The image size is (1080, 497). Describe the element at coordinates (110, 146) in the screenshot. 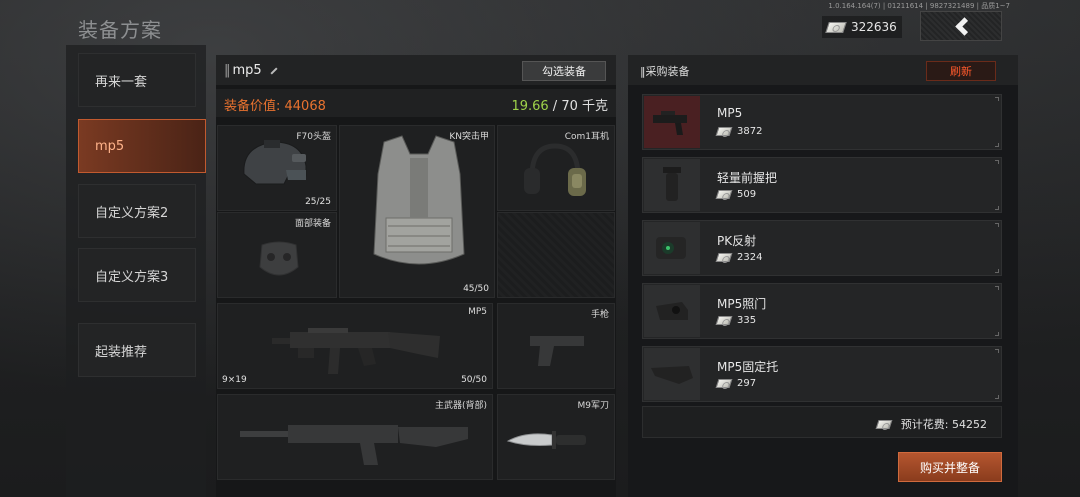

I see `preset-label: mp5` at that location.